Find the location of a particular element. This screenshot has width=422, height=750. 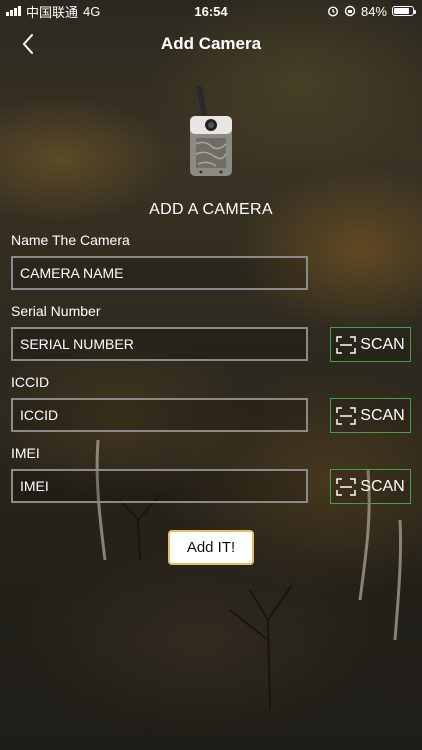

scan-iccid-button: SCAN is located at coordinates (370, 415).